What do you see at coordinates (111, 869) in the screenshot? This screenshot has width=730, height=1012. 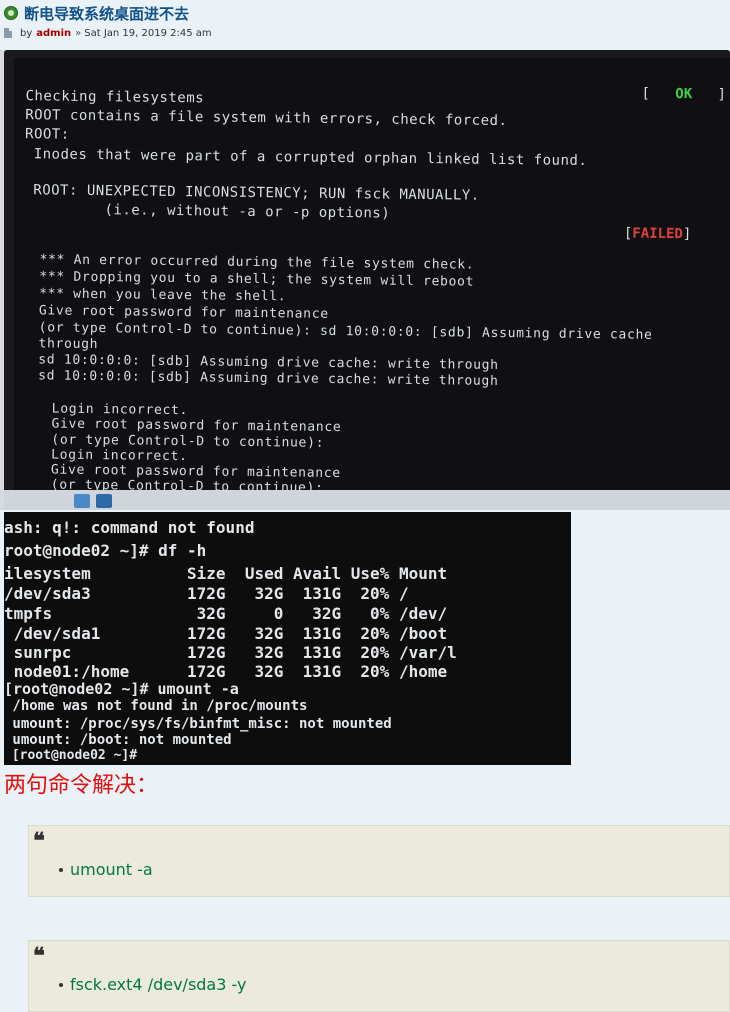 I see `command-text: umount -a` at bounding box center [111, 869].